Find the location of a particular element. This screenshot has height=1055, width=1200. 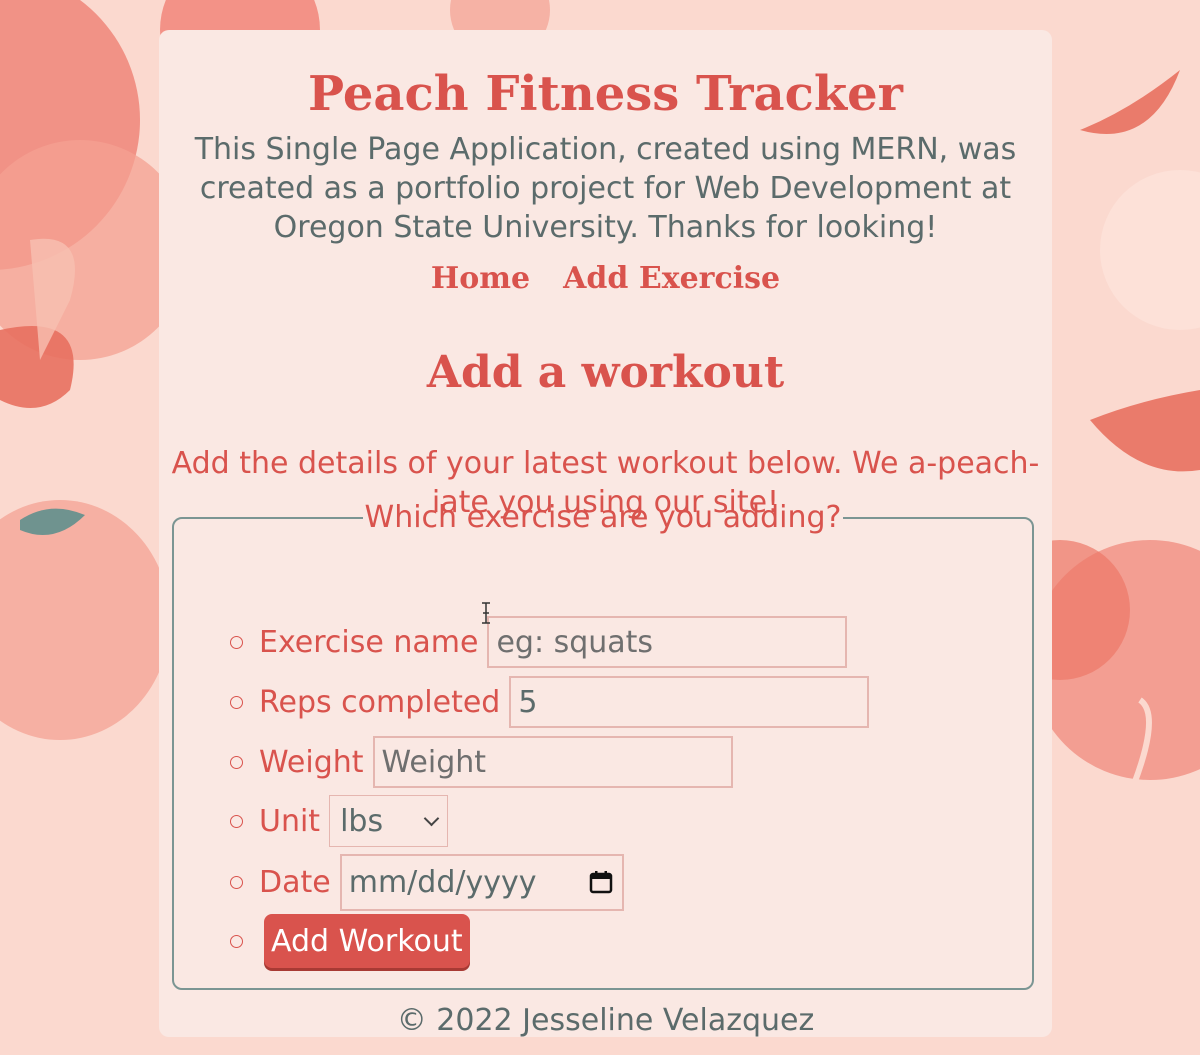

date-label: Date is located at coordinates (295, 882).